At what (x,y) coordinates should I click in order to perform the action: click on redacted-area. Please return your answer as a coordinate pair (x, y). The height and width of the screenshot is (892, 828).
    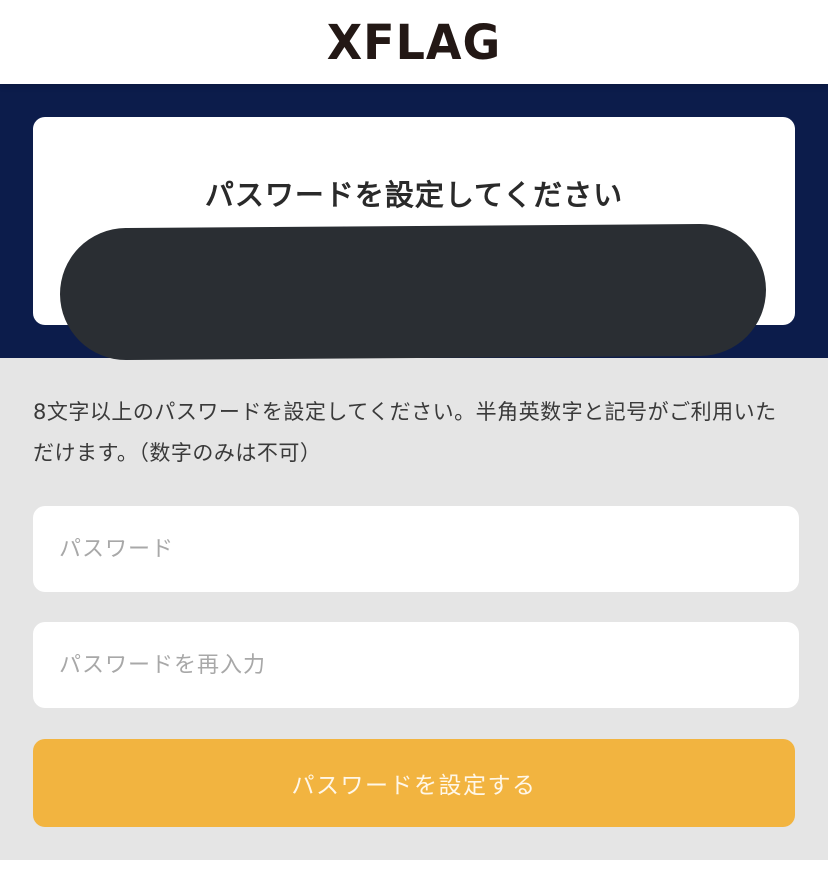
    Looking at the image, I should click on (413, 292).